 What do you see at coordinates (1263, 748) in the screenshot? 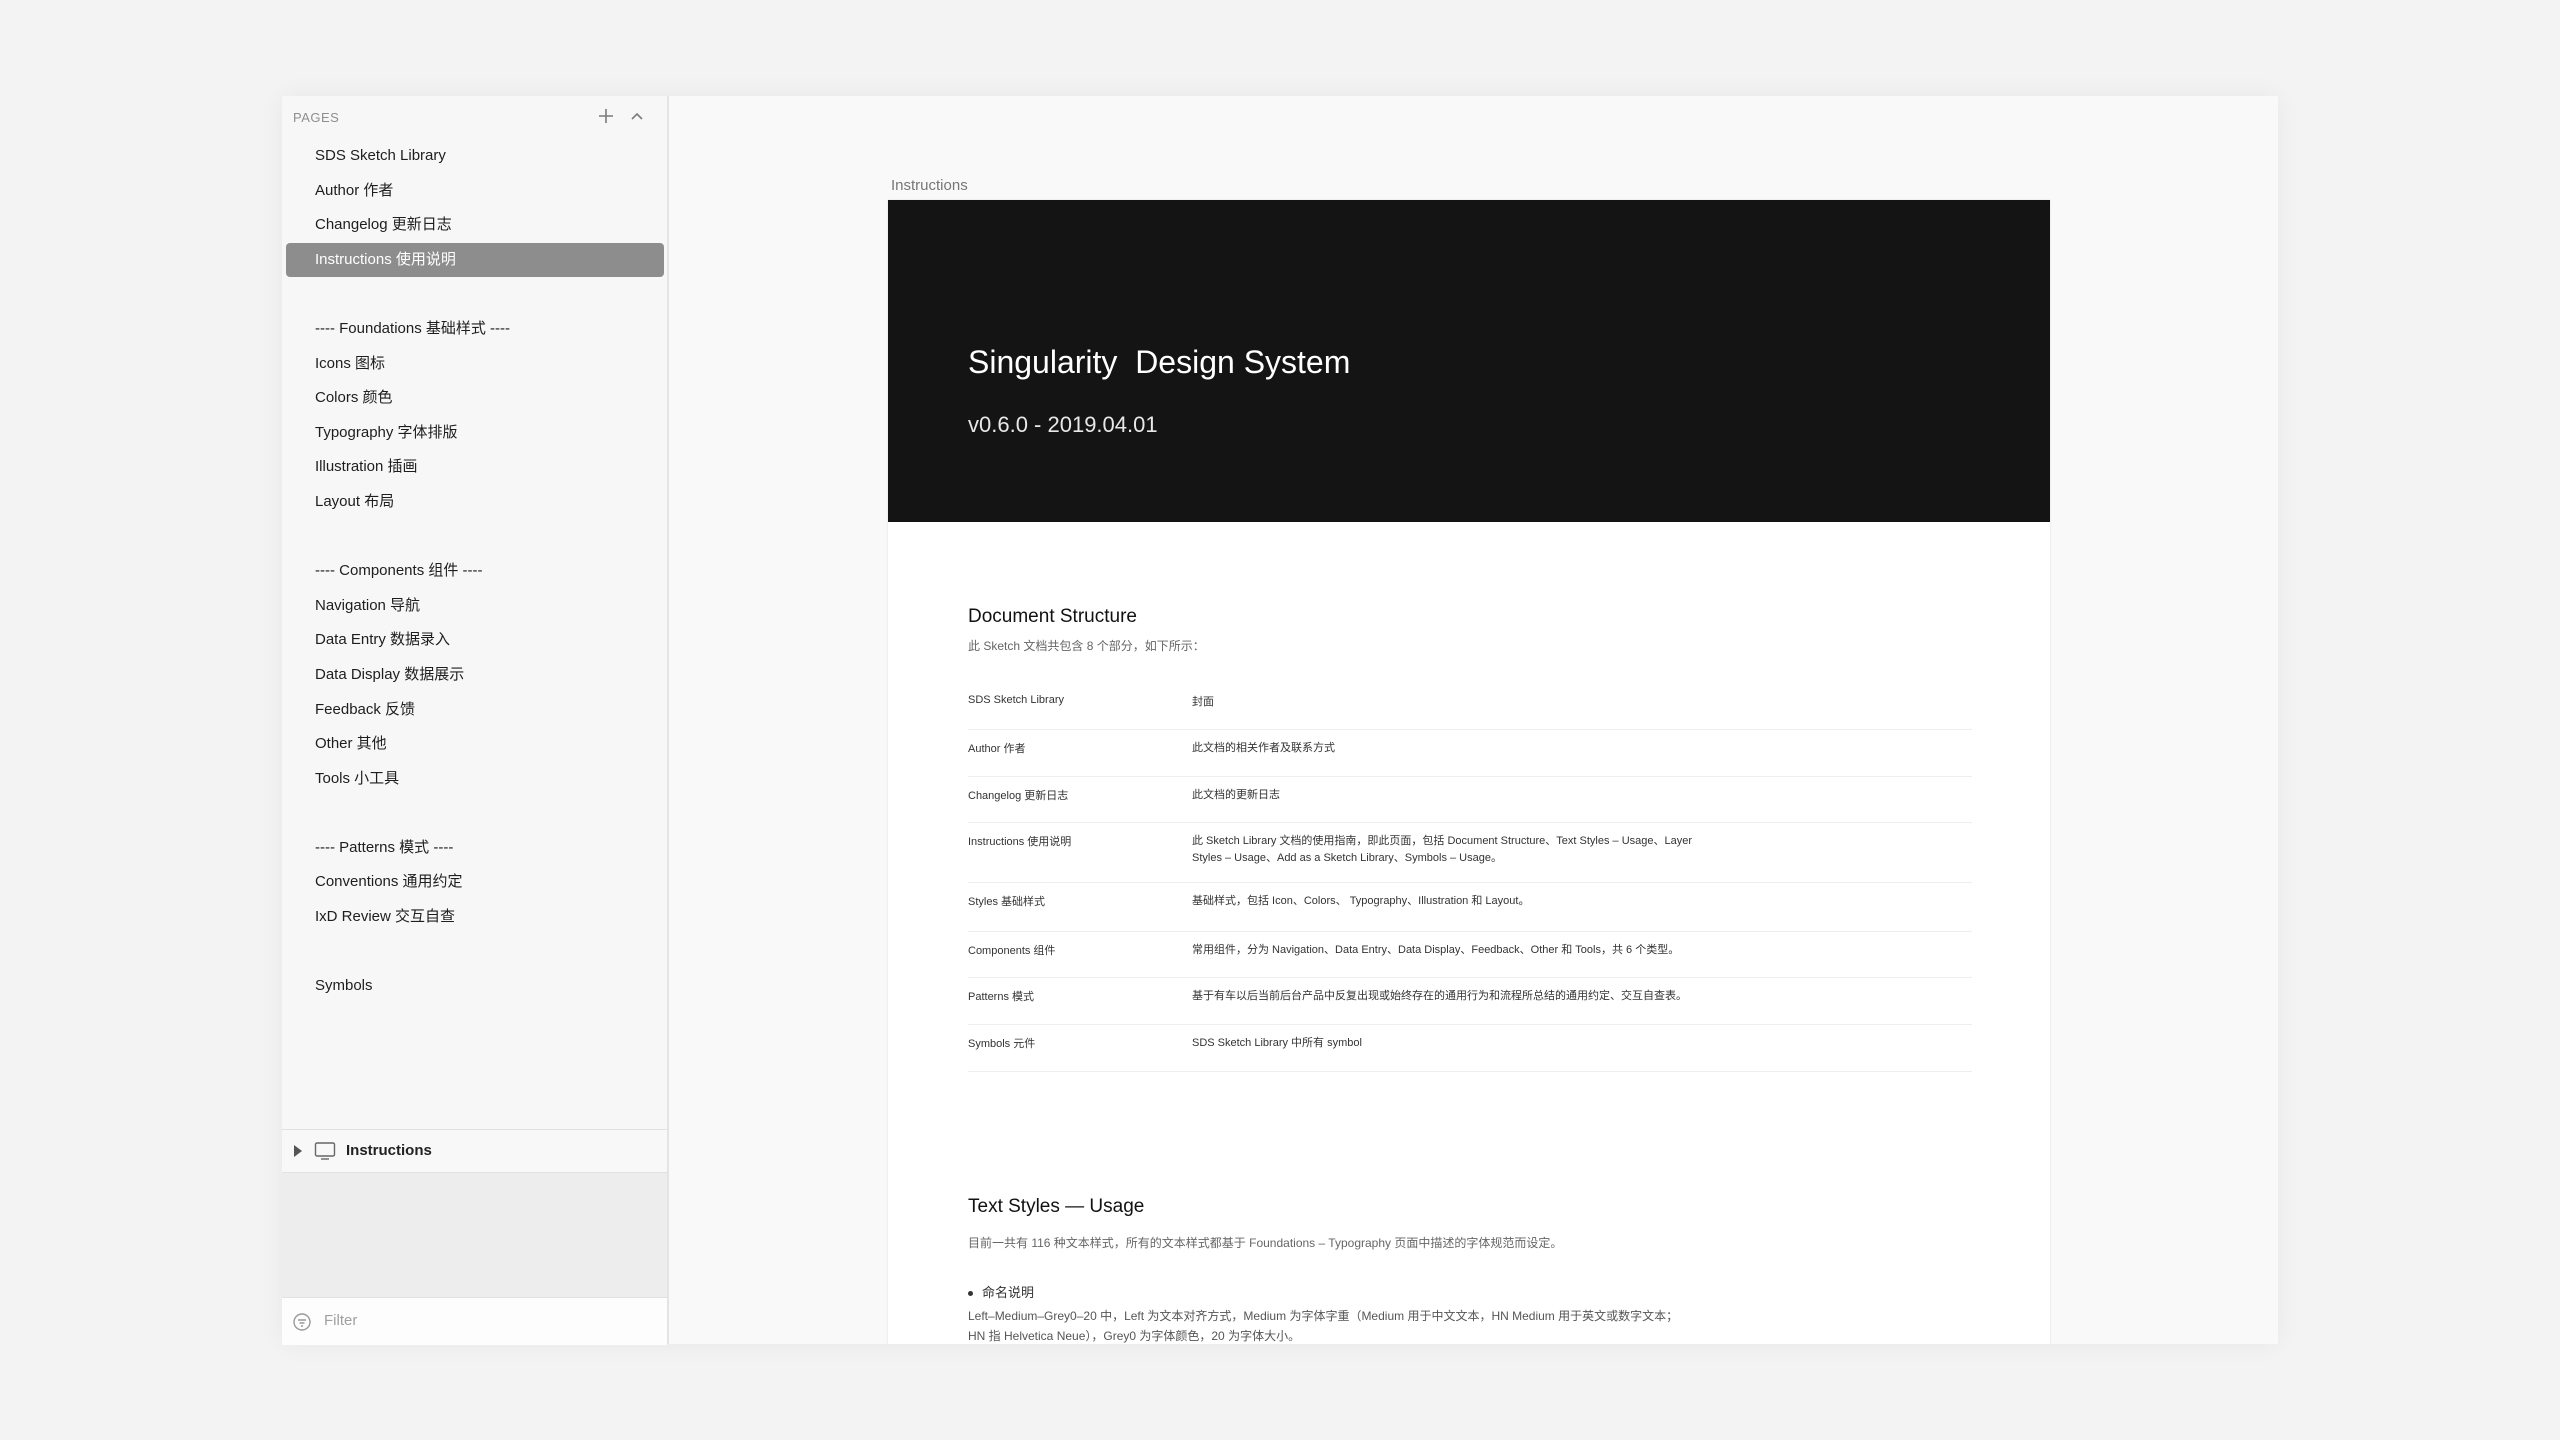
I see `structure-row-desc: 此文档的相关作者及联系方式` at bounding box center [1263, 748].